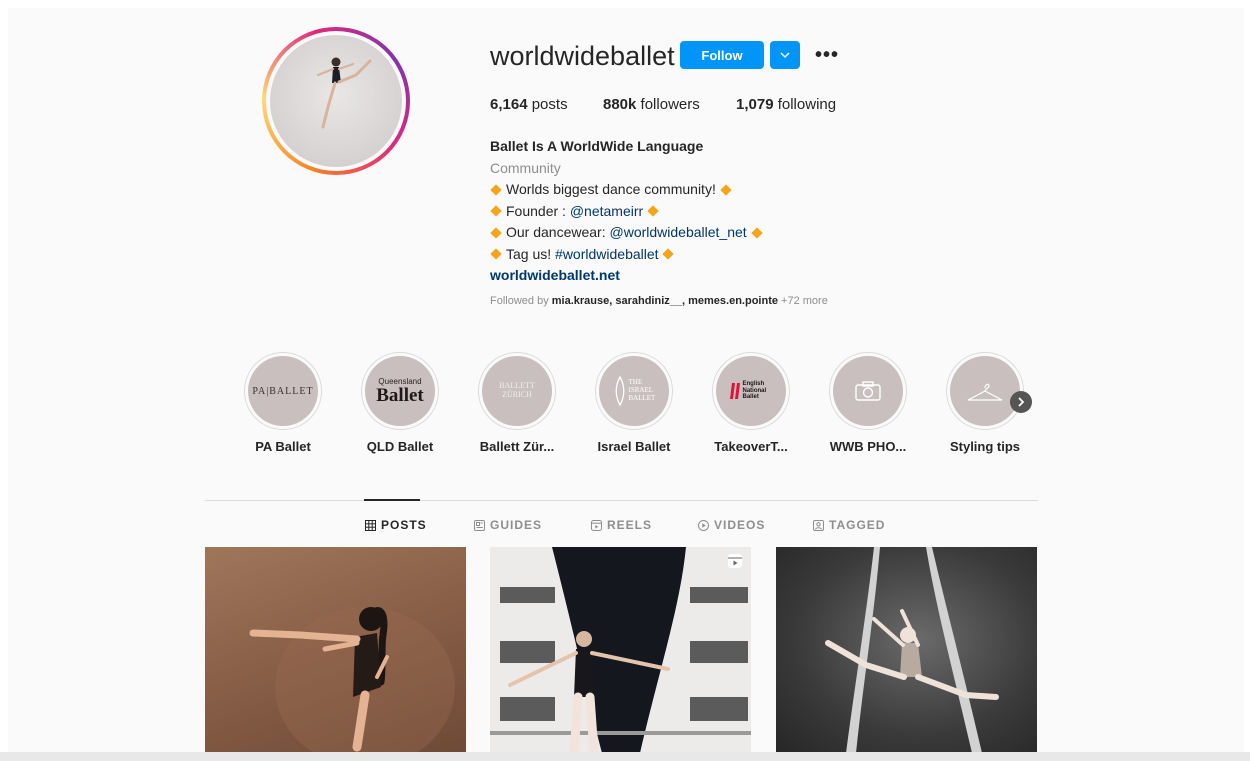 Image resolution: width=1250 pixels, height=761 pixels. What do you see at coordinates (818, 525) in the screenshot?
I see `tagged-icon` at bounding box center [818, 525].